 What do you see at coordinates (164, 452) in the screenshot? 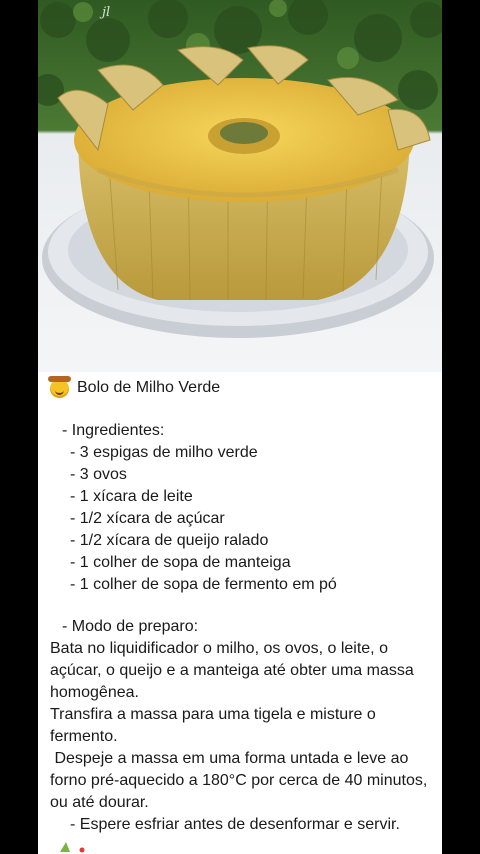
I see `ingredient-item: - 3 espigas de milho verde` at bounding box center [164, 452].